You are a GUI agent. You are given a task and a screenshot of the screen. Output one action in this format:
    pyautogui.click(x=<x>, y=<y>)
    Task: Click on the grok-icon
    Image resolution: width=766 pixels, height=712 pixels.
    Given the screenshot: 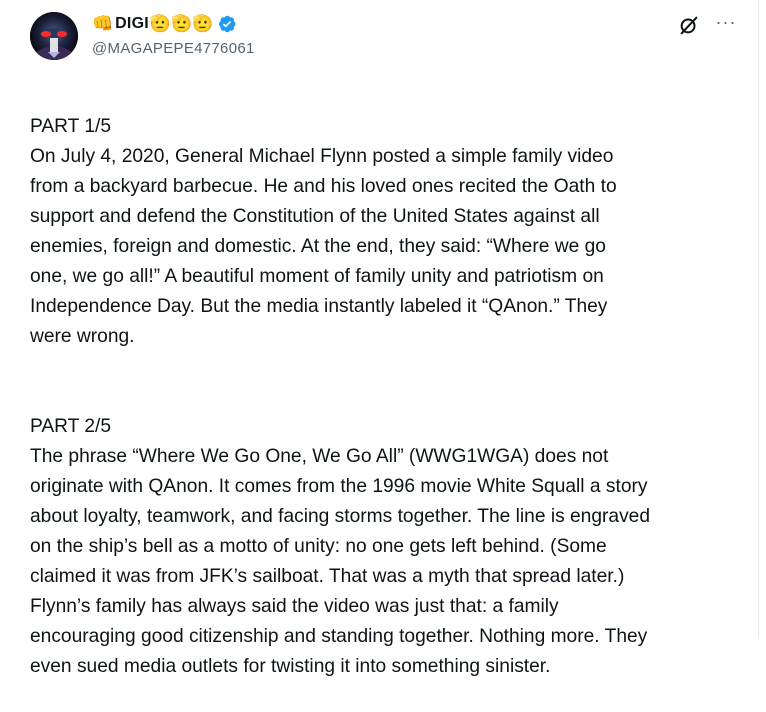 What is the action you would take?
    pyautogui.click(x=689, y=25)
    